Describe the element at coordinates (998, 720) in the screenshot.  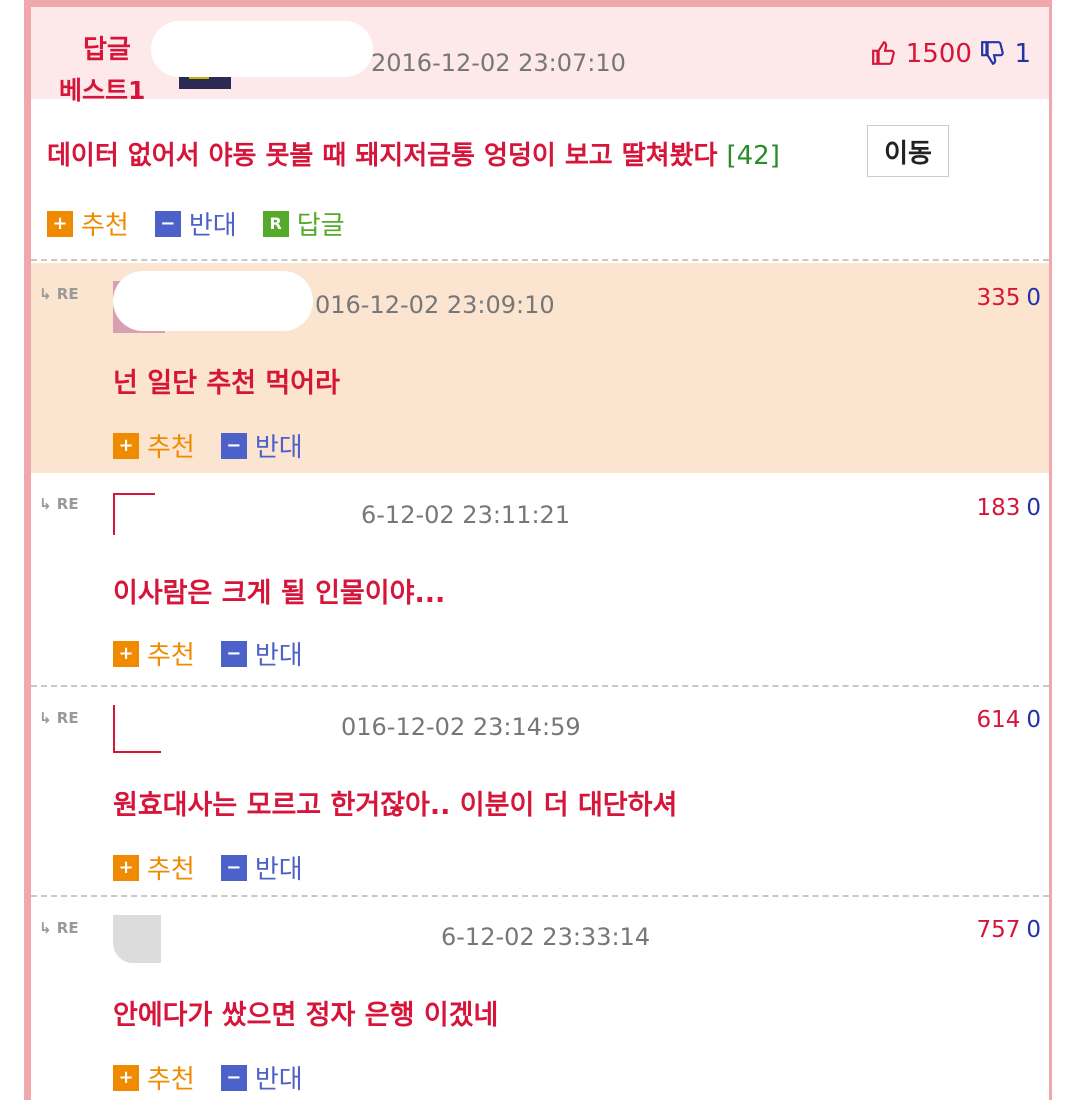
I see `comment-up-count: 614` at that location.